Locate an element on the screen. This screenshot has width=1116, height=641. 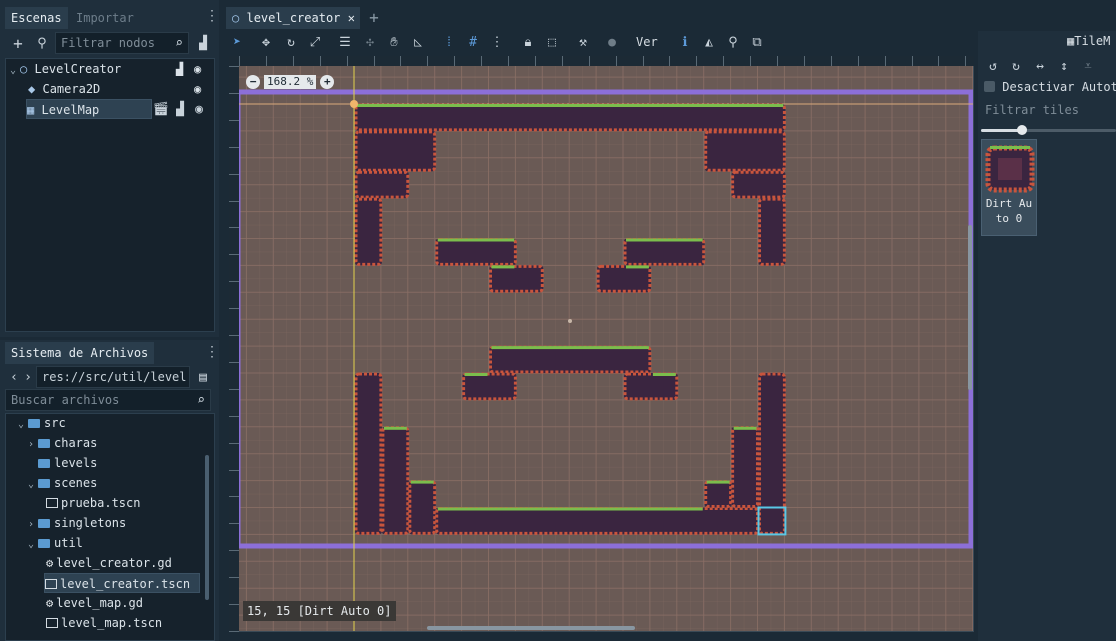
file-label: level_creator.gd is located at coordinates (114, 563).